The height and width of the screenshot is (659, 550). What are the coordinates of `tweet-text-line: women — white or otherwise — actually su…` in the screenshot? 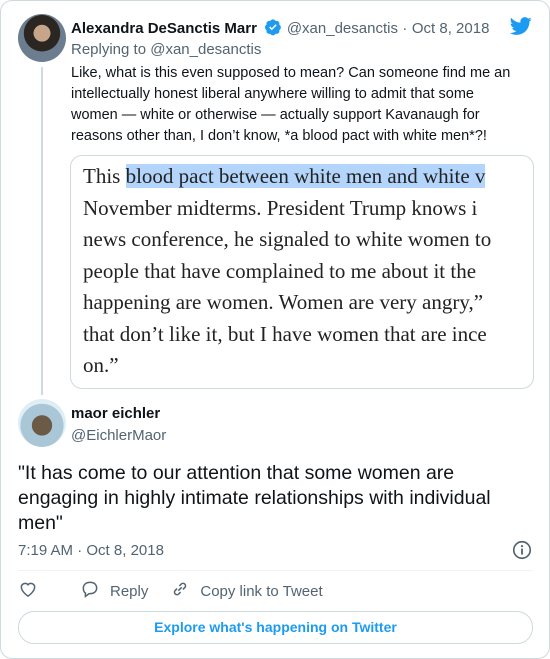 It's located at (275, 115).